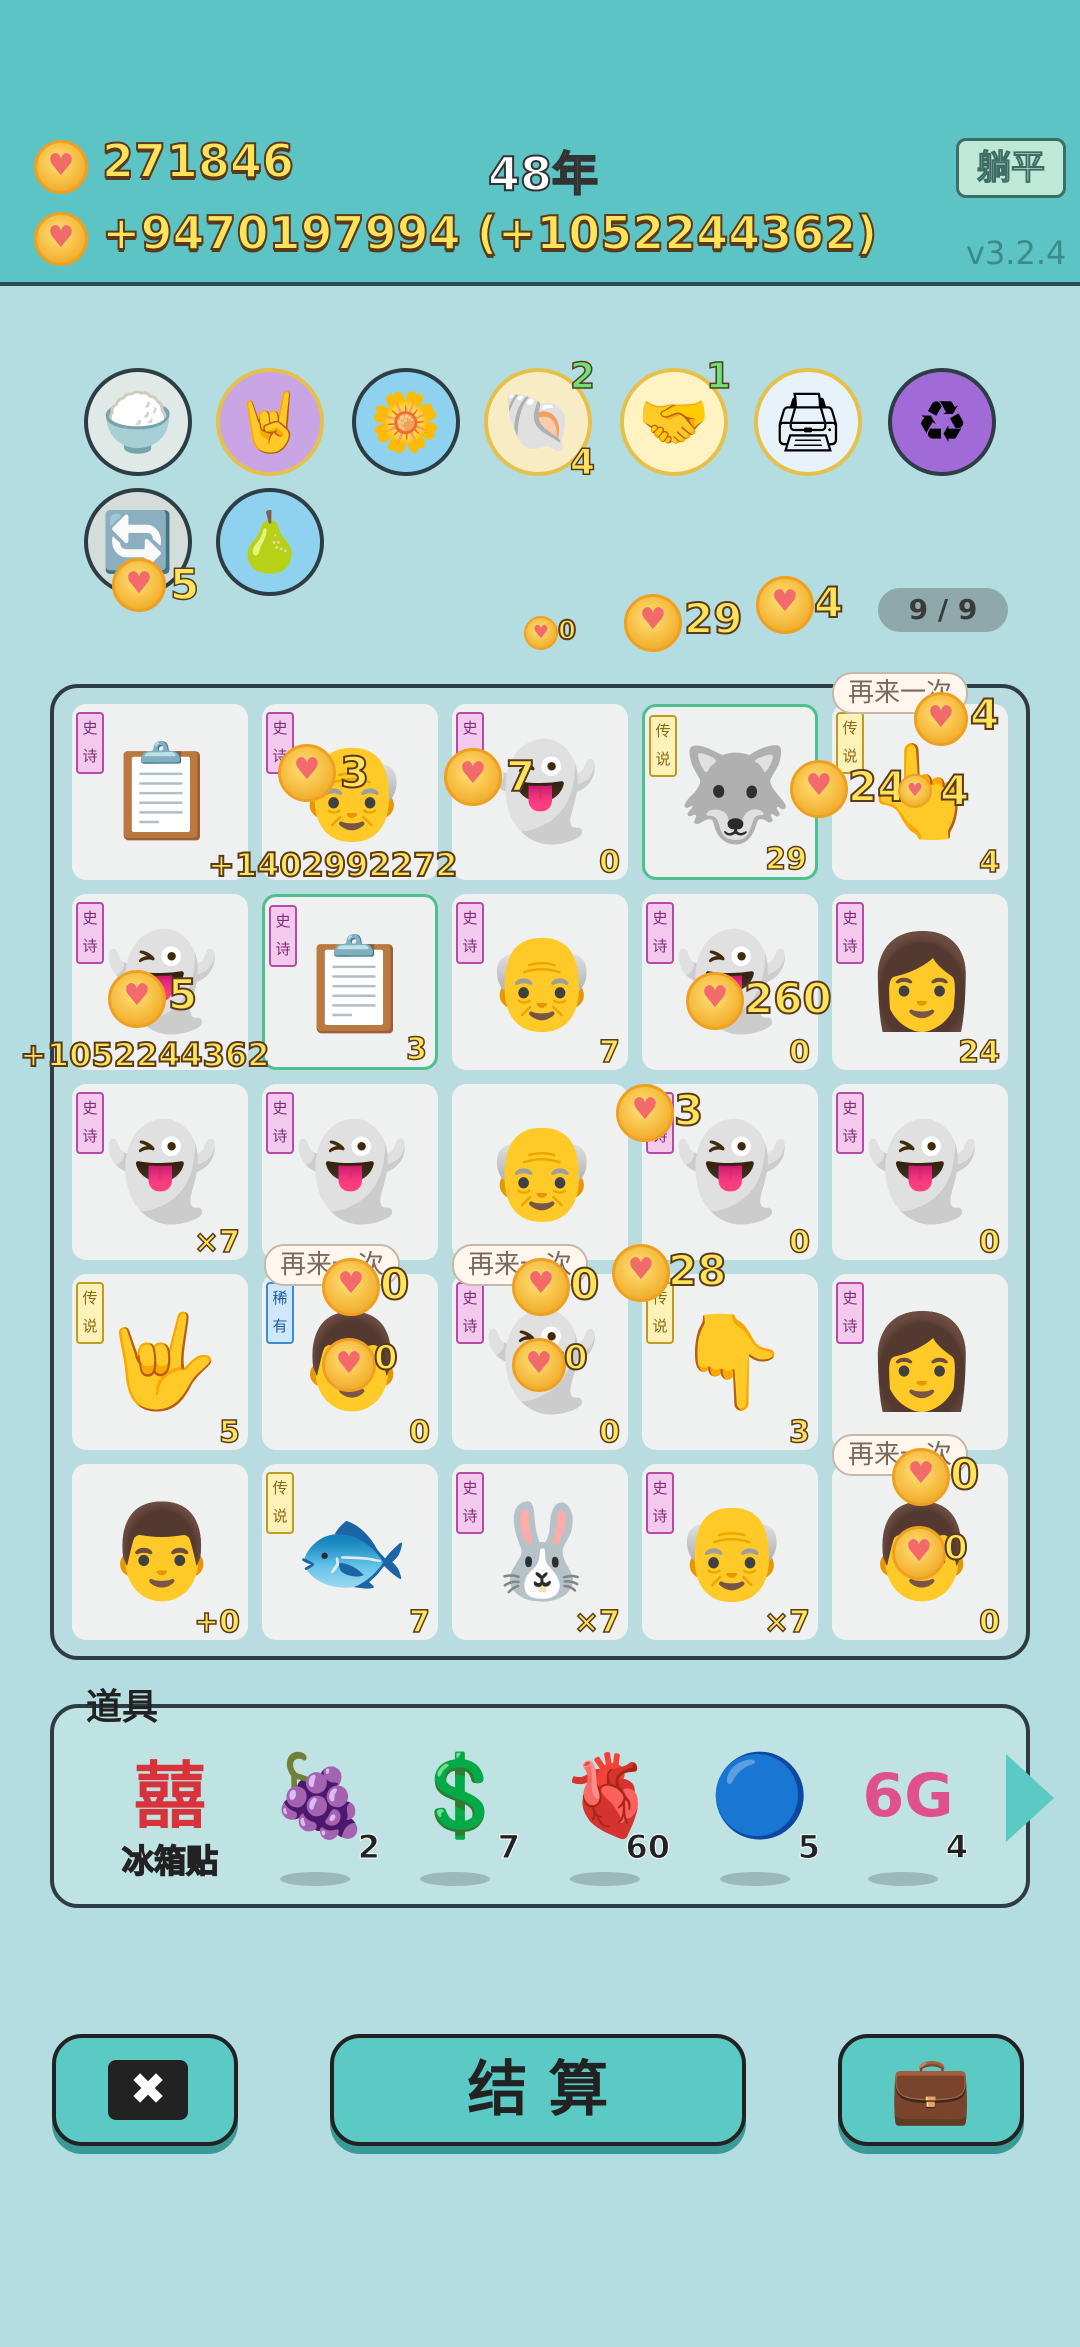 The width and height of the screenshot is (1080, 2347). What do you see at coordinates (460, 1816) in the screenshot?
I see `prop-item: 💲 7` at bounding box center [460, 1816].